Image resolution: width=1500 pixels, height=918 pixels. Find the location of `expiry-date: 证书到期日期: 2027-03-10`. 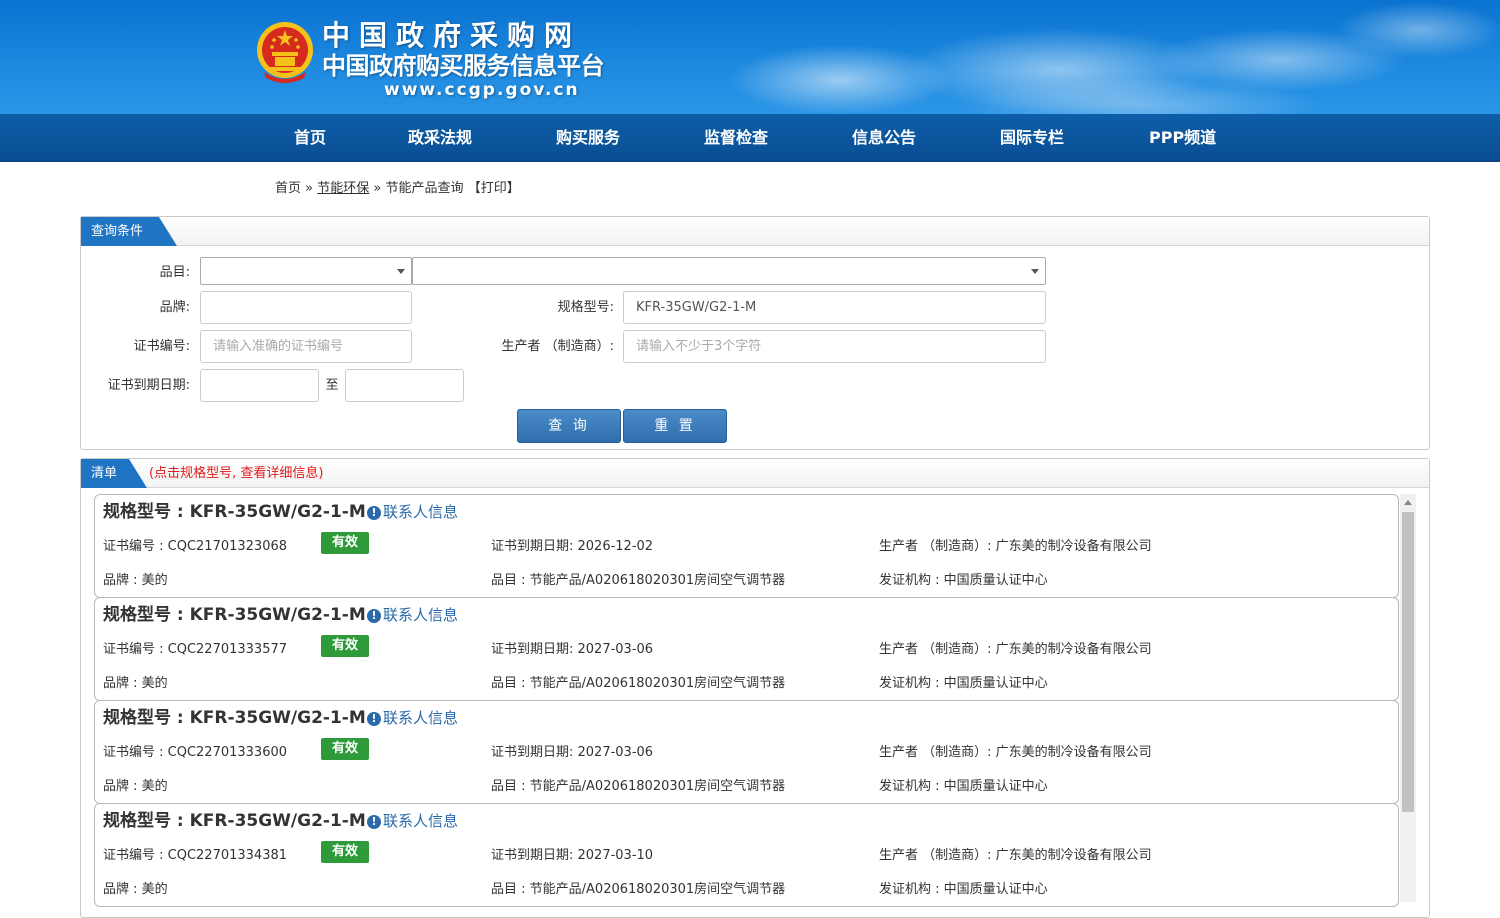

expiry-date: 证书到期日期: 2027-03-10 is located at coordinates (572, 855).